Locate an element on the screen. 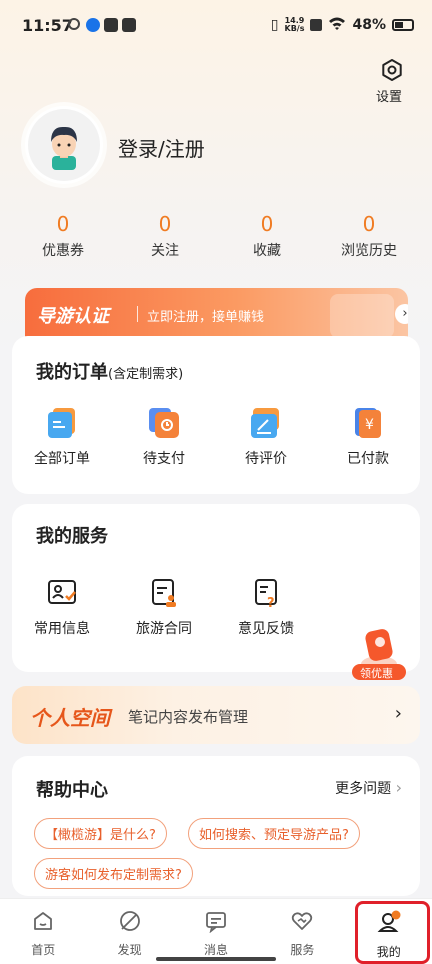  gear-icon is located at coordinates (392, 70).